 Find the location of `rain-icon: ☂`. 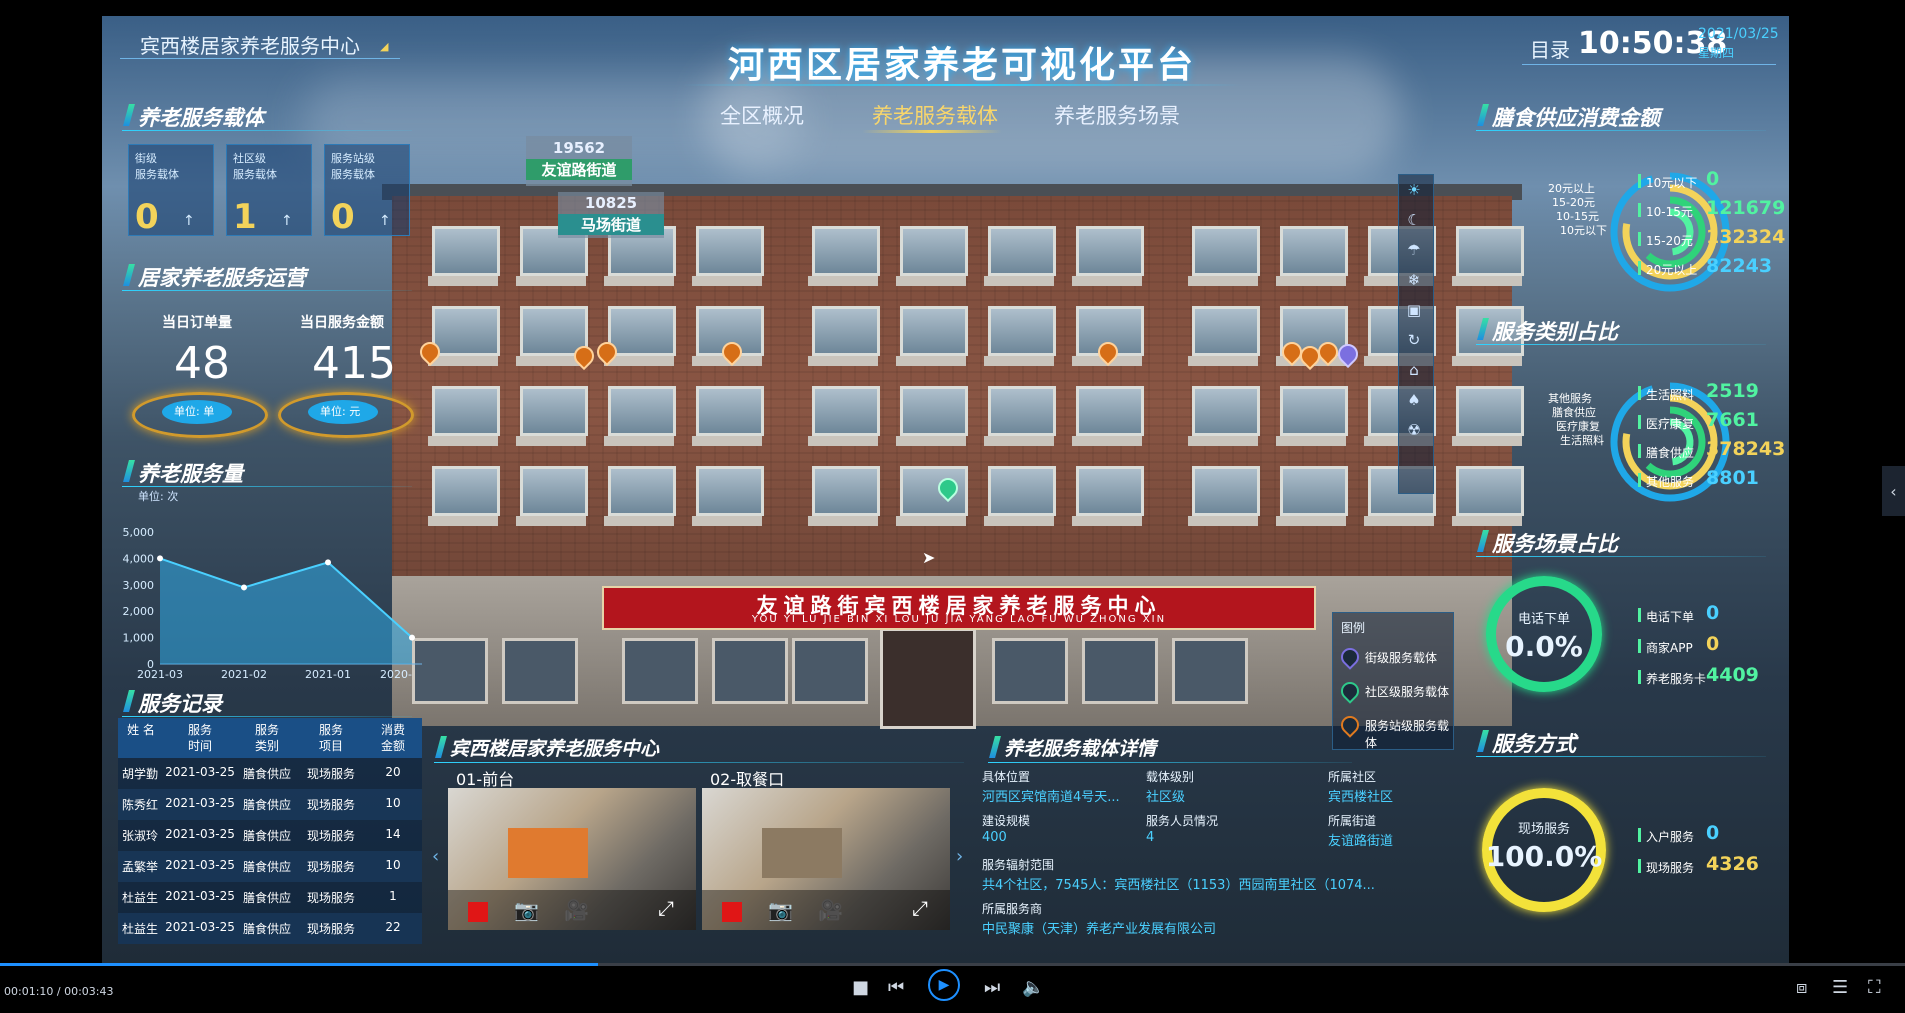

rain-icon: ☂ is located at coordinates (1414, 250).